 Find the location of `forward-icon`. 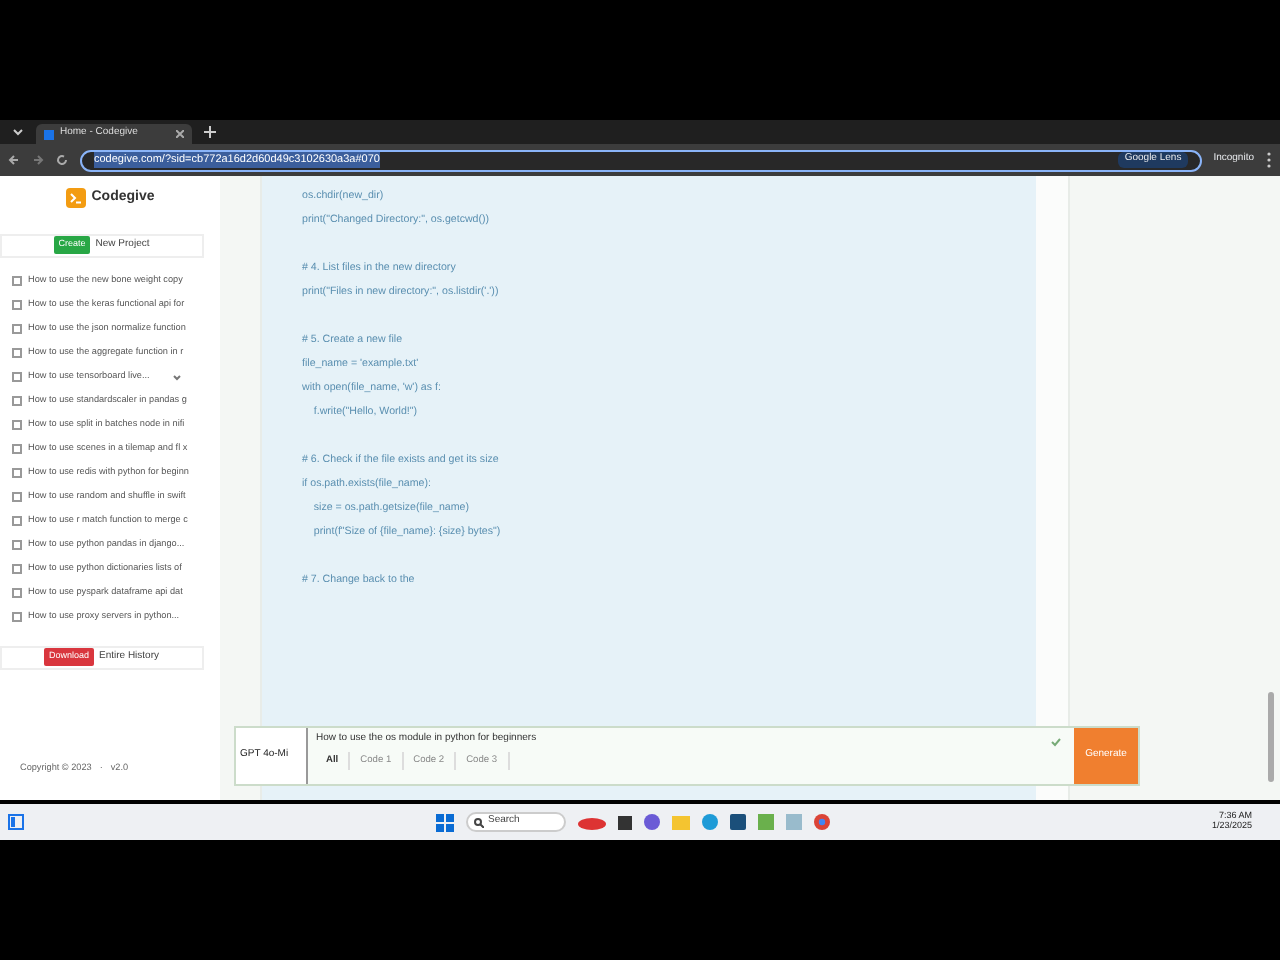

forward-icon is located at coordinates (38, 160).